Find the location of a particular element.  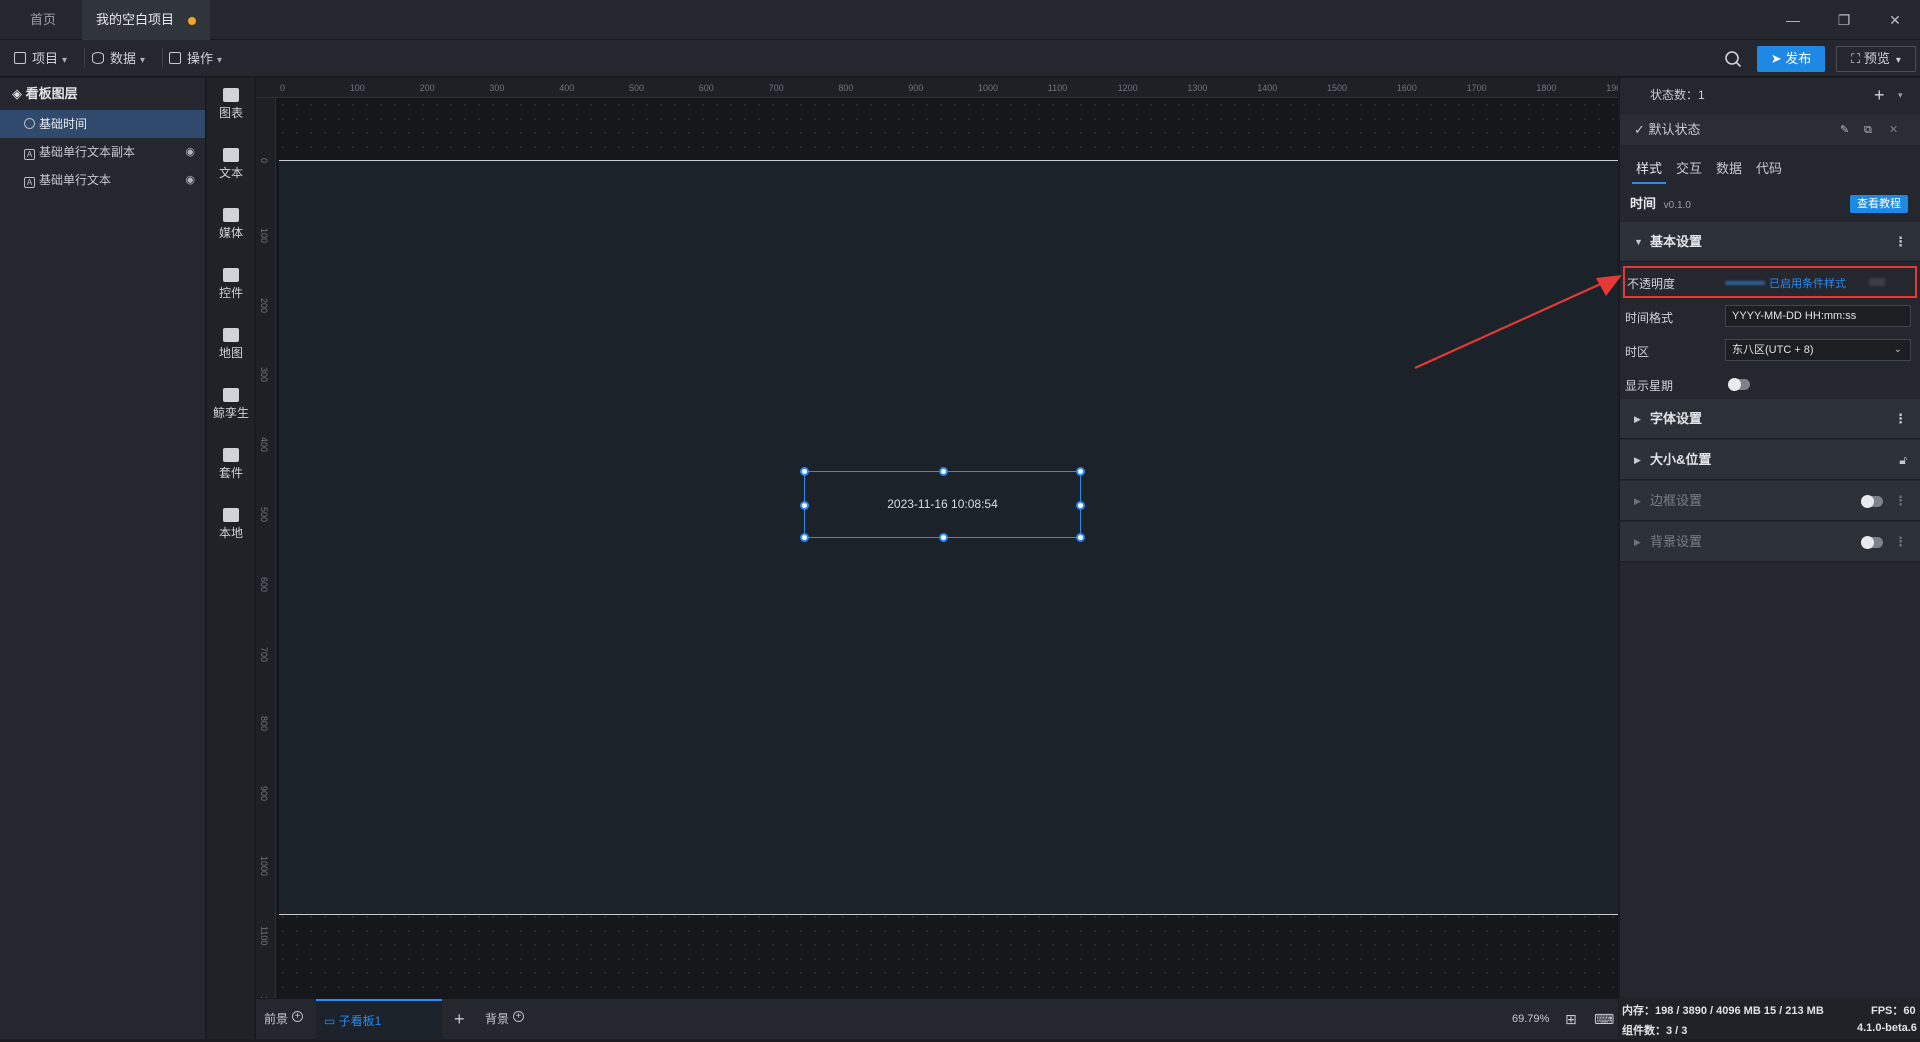

background-tab: 背景 + is located at coordinates (505, 1019).